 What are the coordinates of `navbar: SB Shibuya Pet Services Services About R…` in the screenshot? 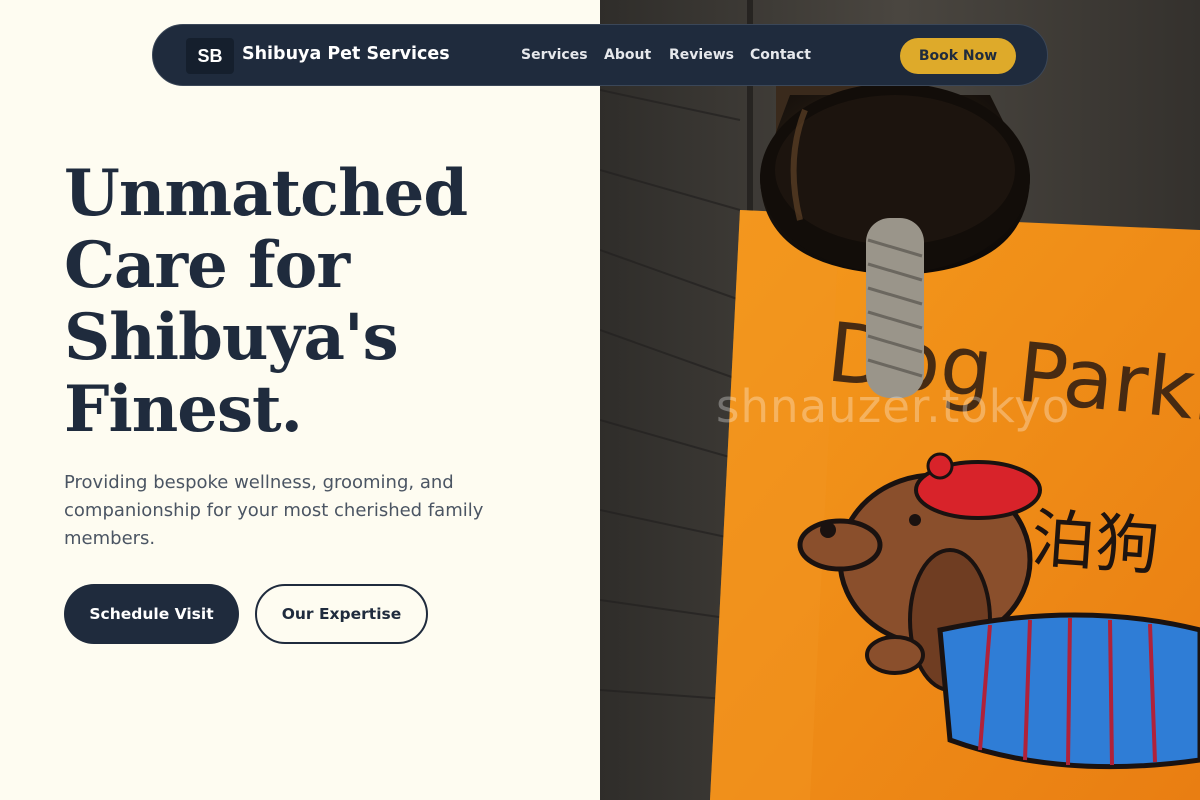 It's located at (600, 55).